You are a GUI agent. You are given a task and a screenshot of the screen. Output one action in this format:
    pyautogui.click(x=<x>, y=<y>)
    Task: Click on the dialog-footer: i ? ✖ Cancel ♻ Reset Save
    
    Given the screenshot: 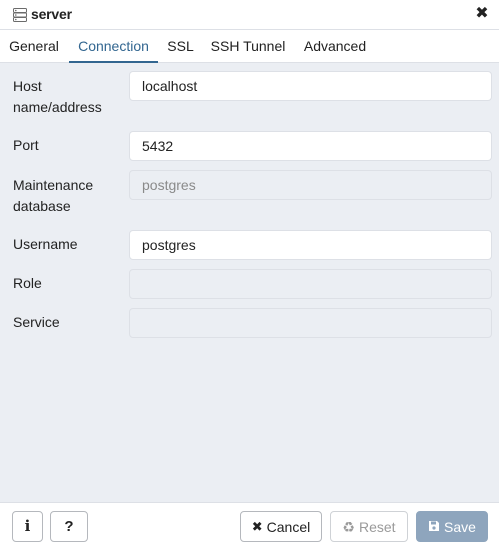 What is the action you would take?
    pyautogui.click(x=249, y=524)
    